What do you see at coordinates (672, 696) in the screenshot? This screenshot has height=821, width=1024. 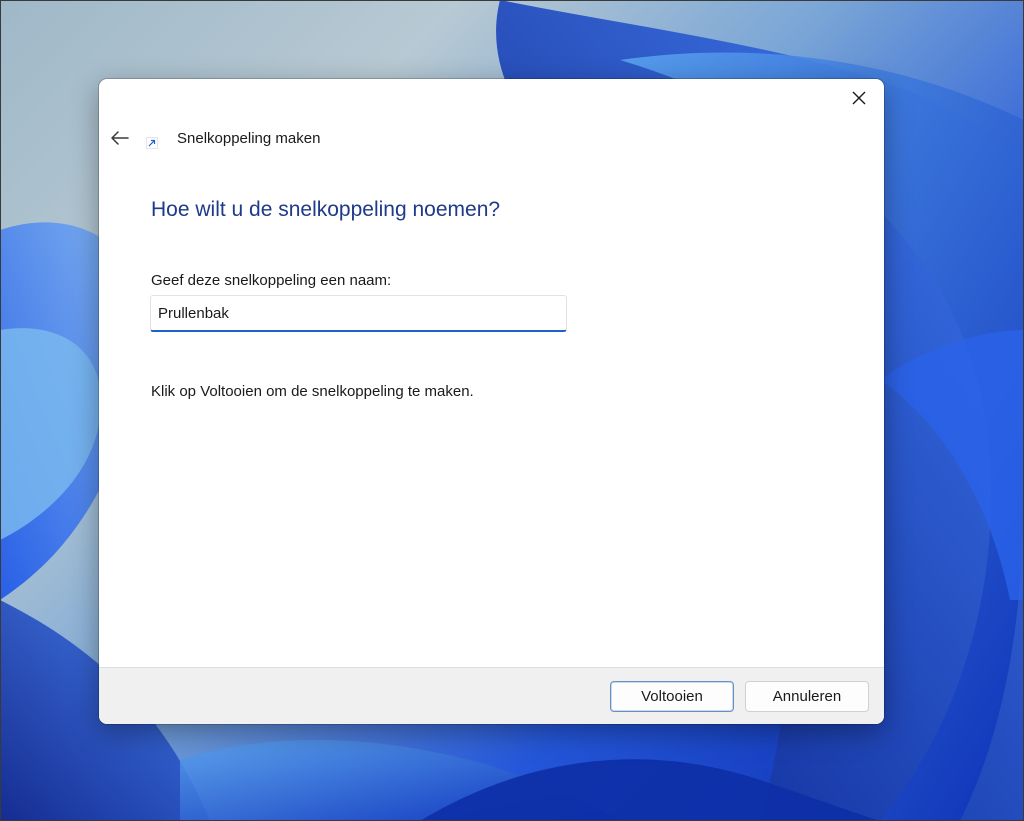 I see `finish-button: Voltooien` at bounding box center [672, 696].